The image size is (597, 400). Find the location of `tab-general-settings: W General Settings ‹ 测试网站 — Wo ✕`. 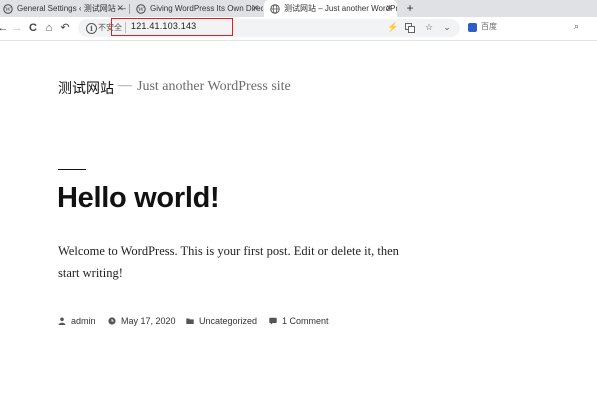

tab-general-settings: W General Settings ‹ 测试网站 — Wo ✕ is located at coordinates (64, 8).